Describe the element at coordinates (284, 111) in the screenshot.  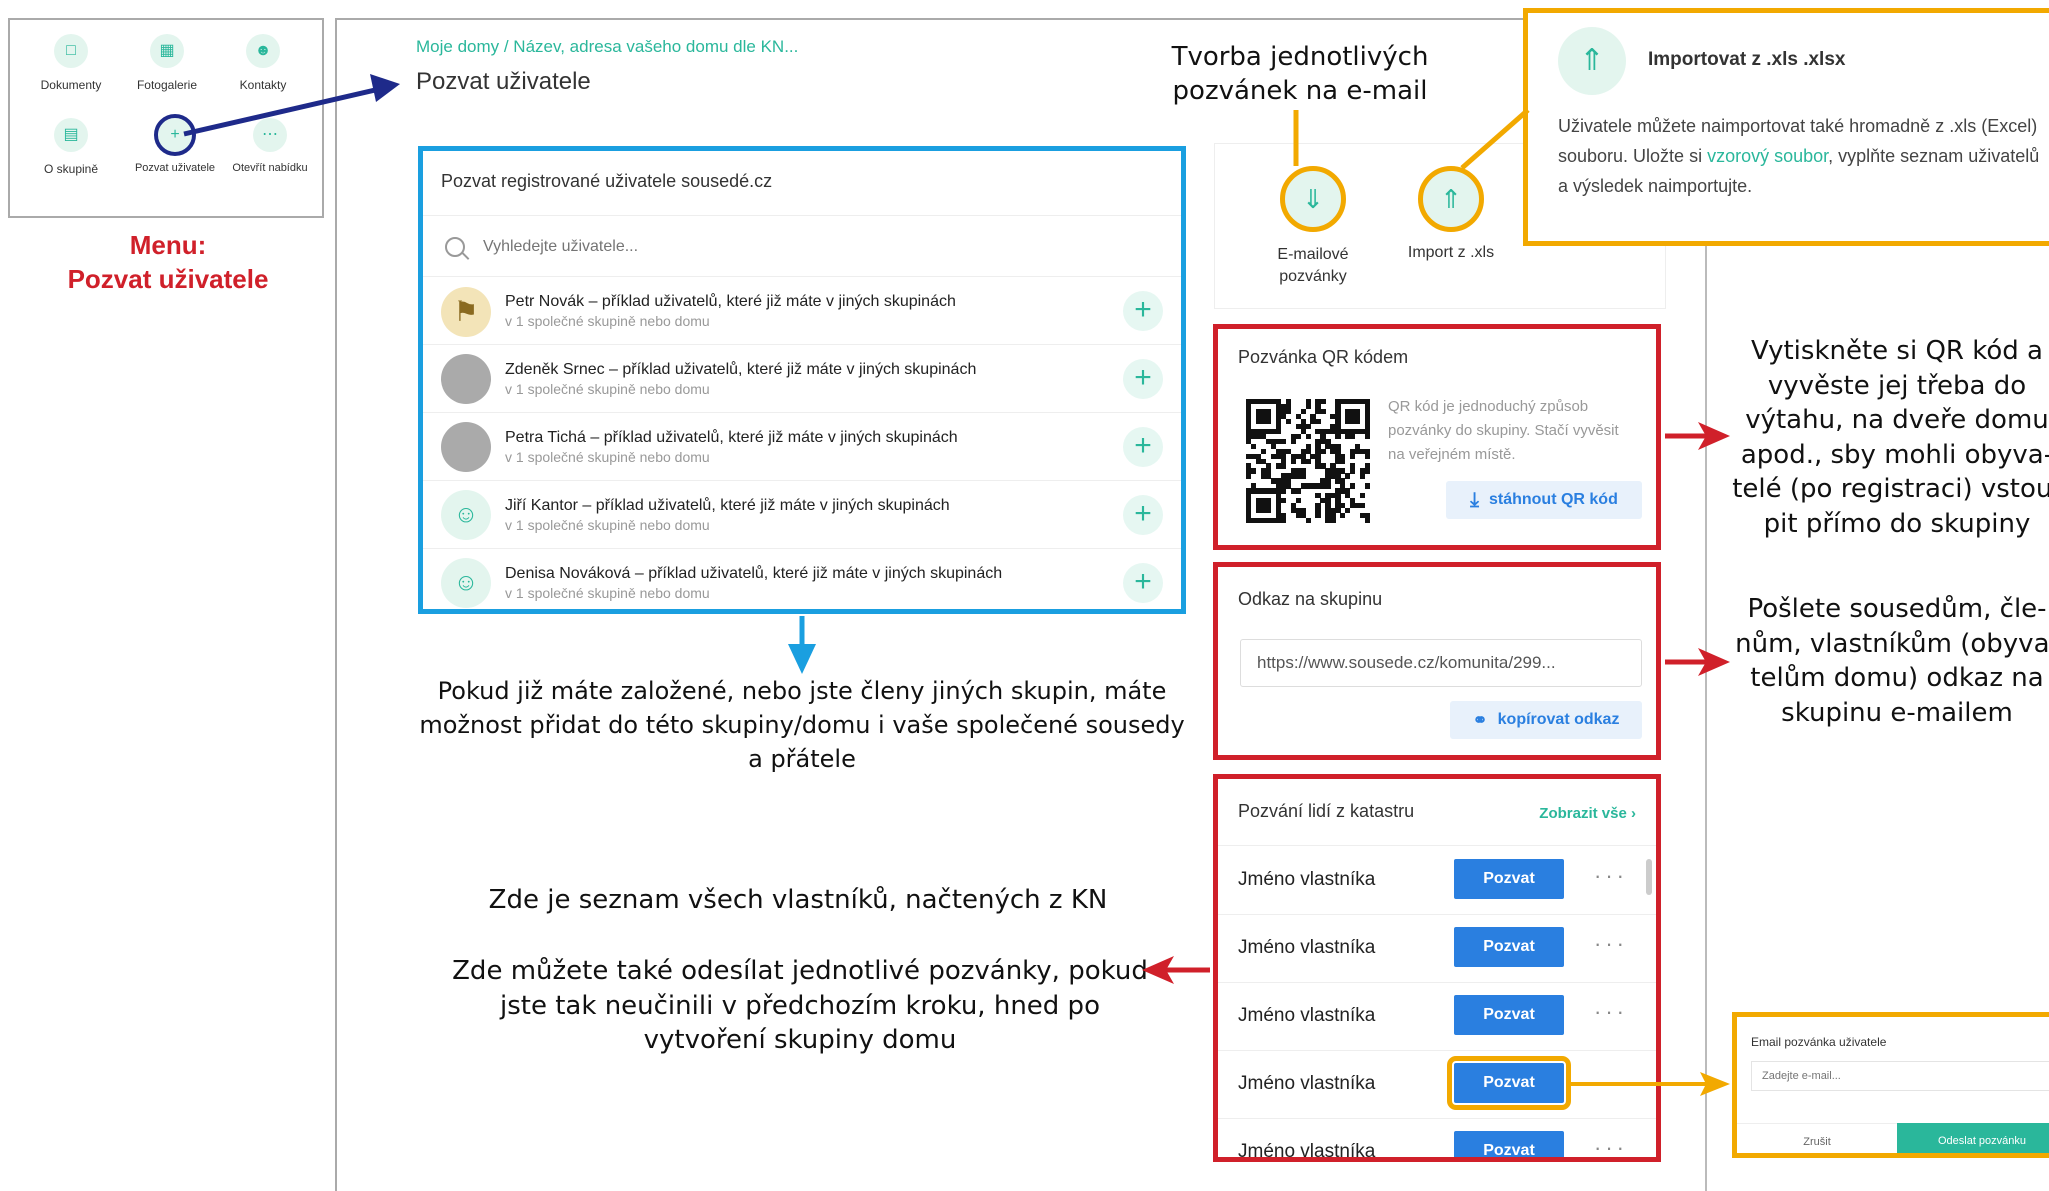
I see `arrow-menu` at that location.